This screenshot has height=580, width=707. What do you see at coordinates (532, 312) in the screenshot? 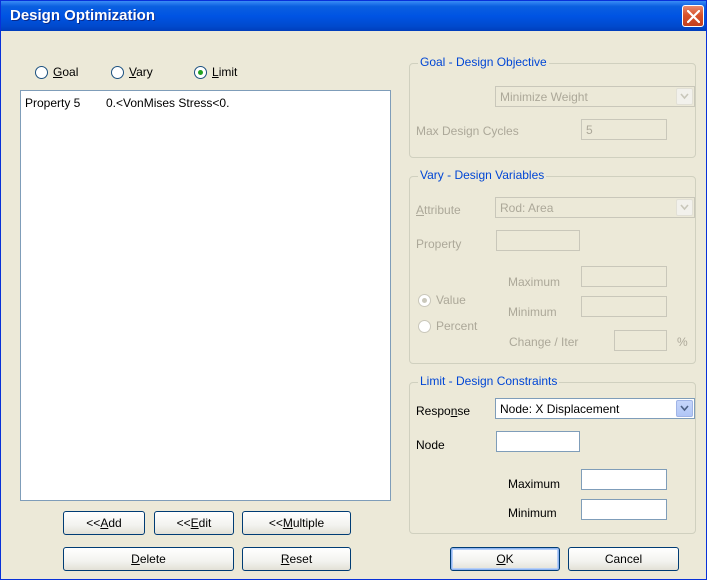
I see `vary-minimum-label: Minimum` at bounding box center [532, 312].